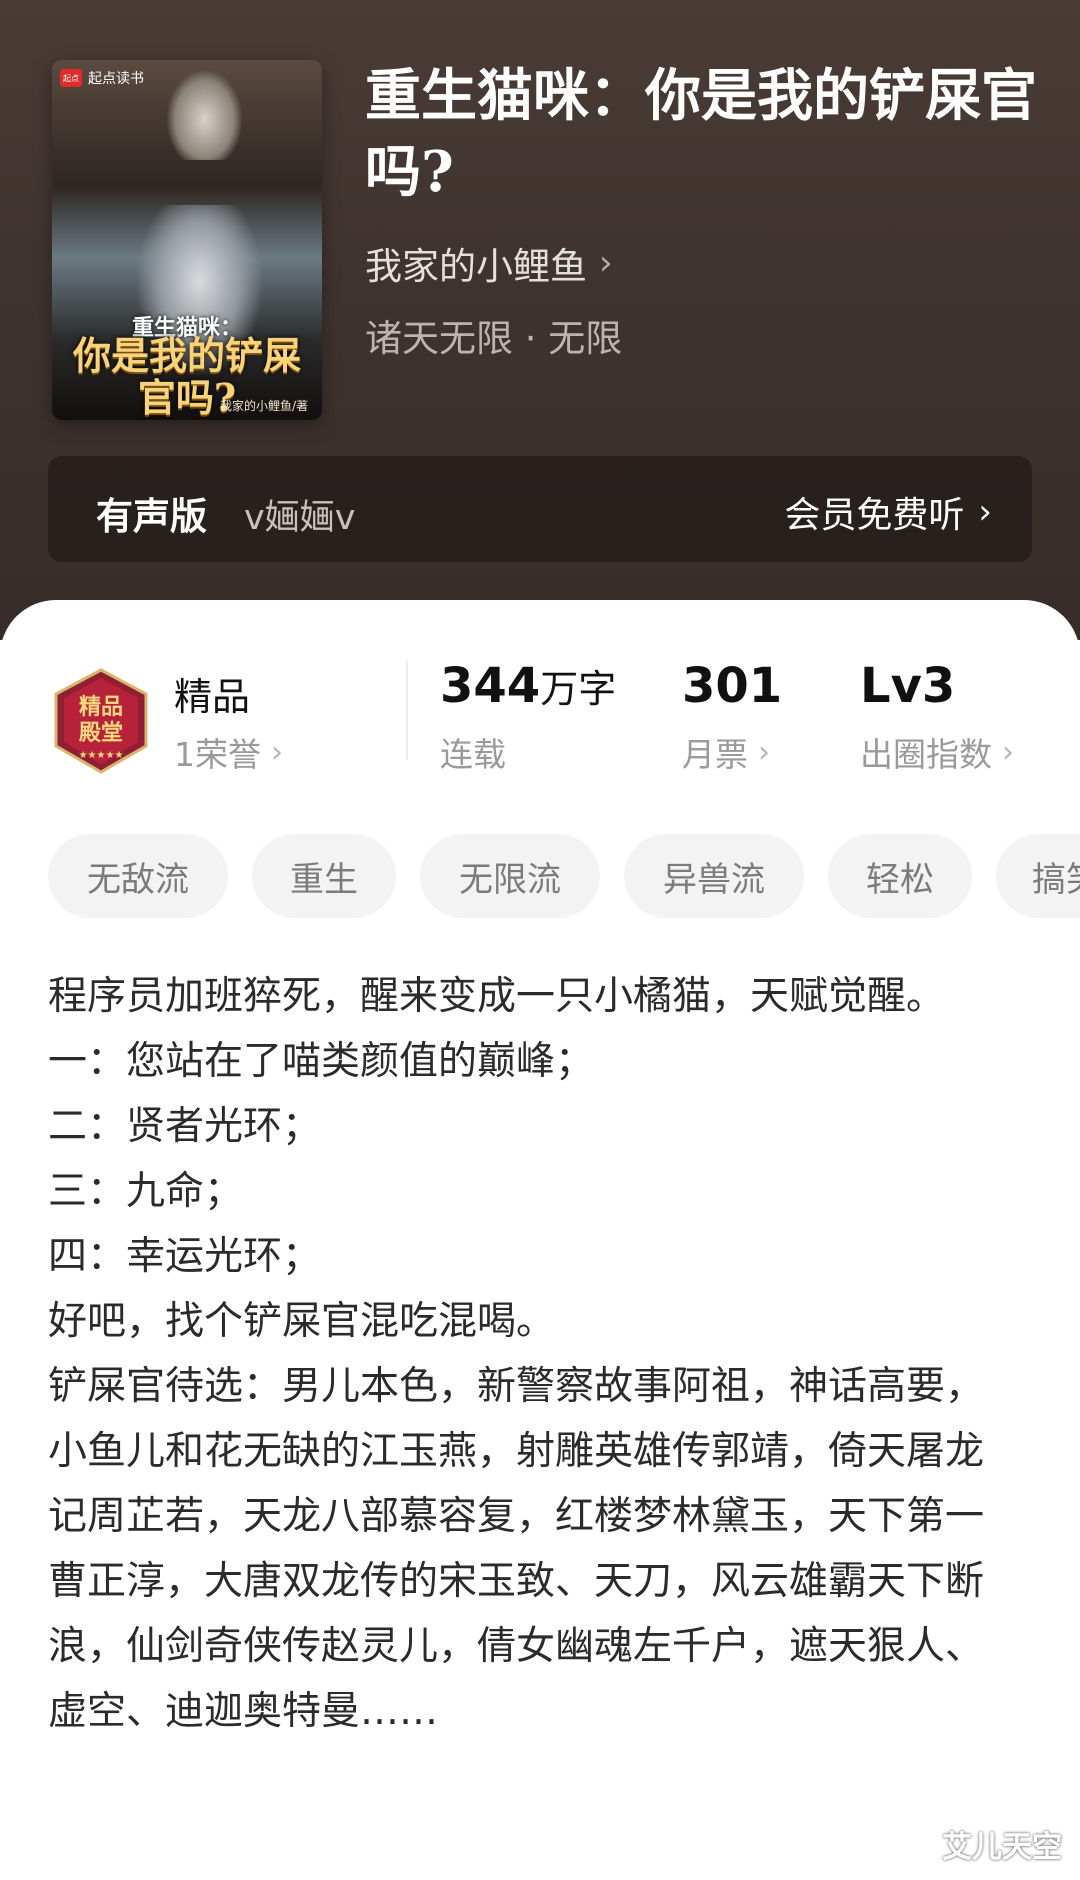 Image resolution: width=1080 pixels, height=1880 pixels. I want to click on serial-status: 连载, so click(473, 754).